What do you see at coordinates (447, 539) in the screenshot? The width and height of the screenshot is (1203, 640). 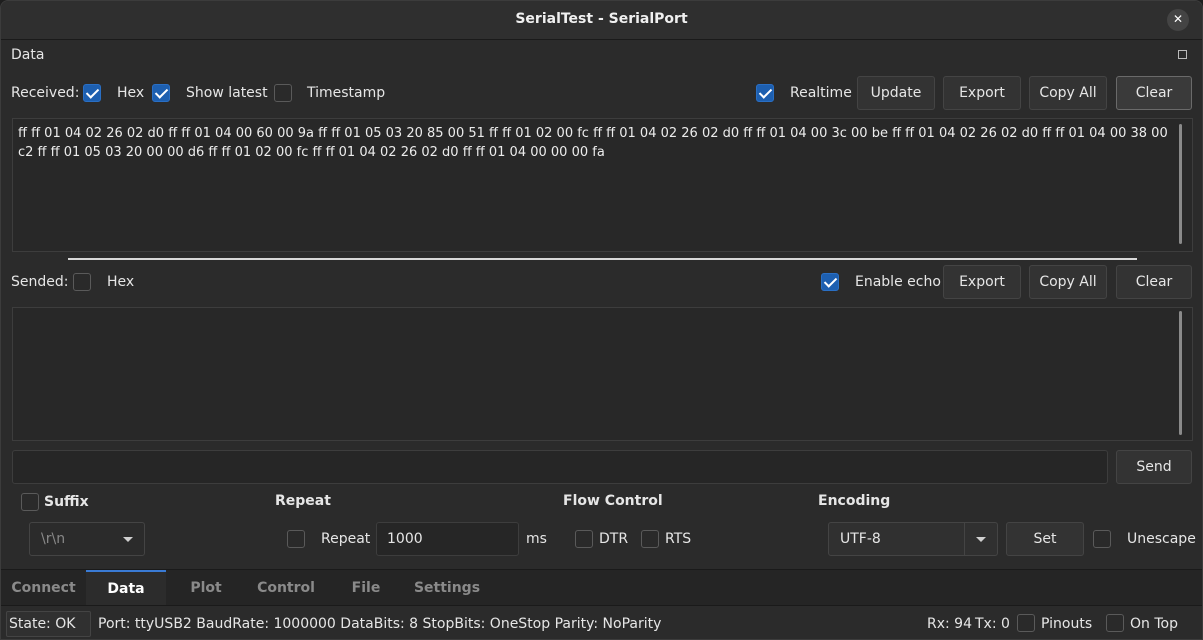 I see `repeat-interval-input: 1000` at bounding box center [447, 539].